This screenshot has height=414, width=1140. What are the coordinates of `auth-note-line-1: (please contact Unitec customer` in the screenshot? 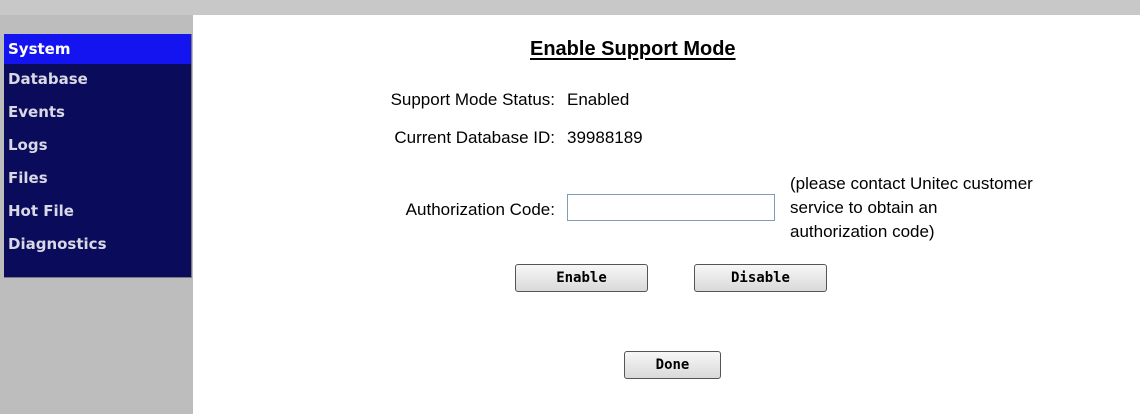 It's located at (911, 183).